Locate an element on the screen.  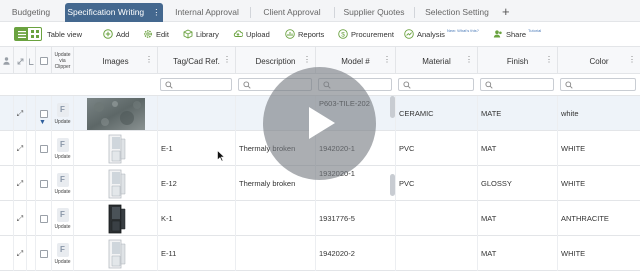
model-cell: 1931776-5 is located at coordinates (356, 218).